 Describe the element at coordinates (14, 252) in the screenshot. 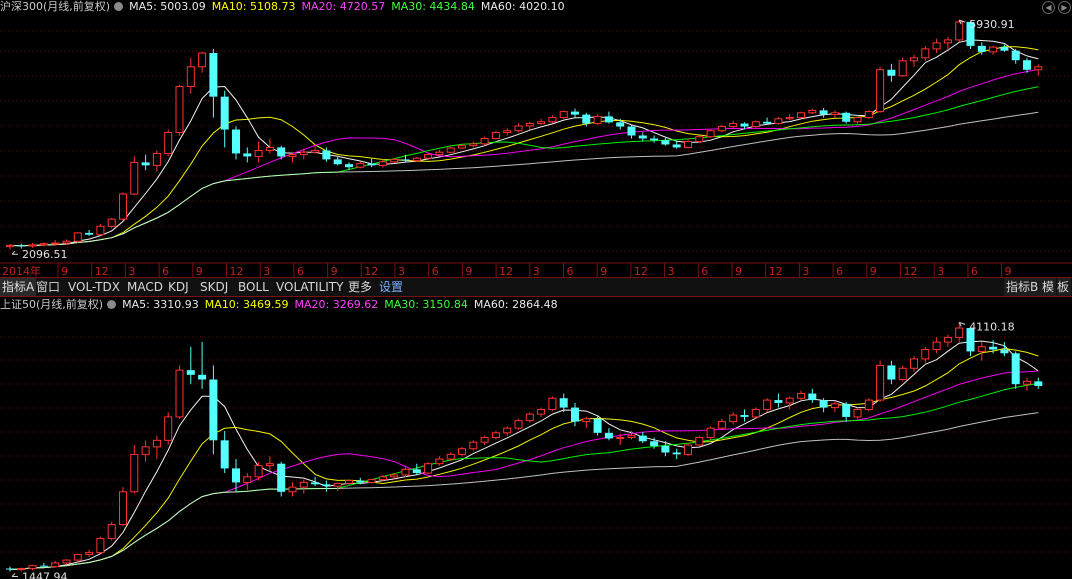

I see `low-marker-arrow` at that location.